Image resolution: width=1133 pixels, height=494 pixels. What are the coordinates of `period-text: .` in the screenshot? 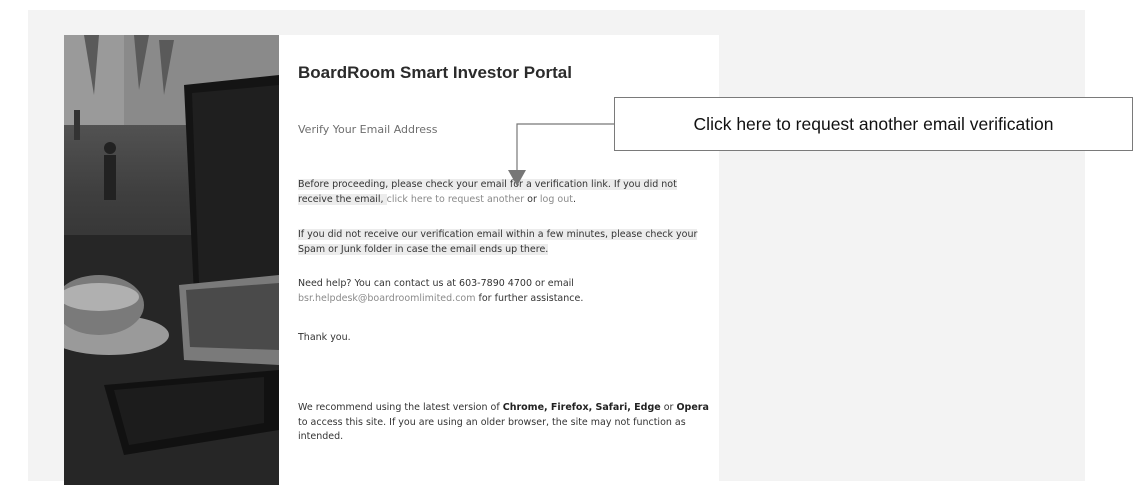 It's located at (574, 199).